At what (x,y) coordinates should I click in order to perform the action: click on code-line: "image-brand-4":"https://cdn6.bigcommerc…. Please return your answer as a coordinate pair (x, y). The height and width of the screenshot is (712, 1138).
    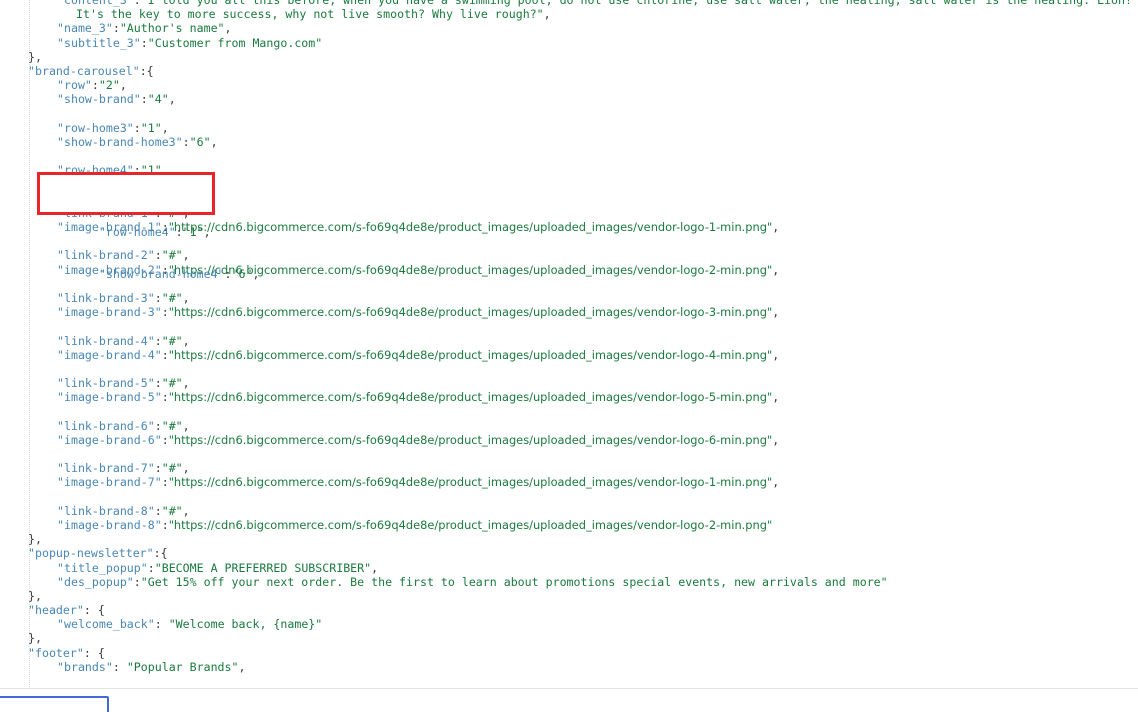
    Looking at the image, I should click on (569, 355).